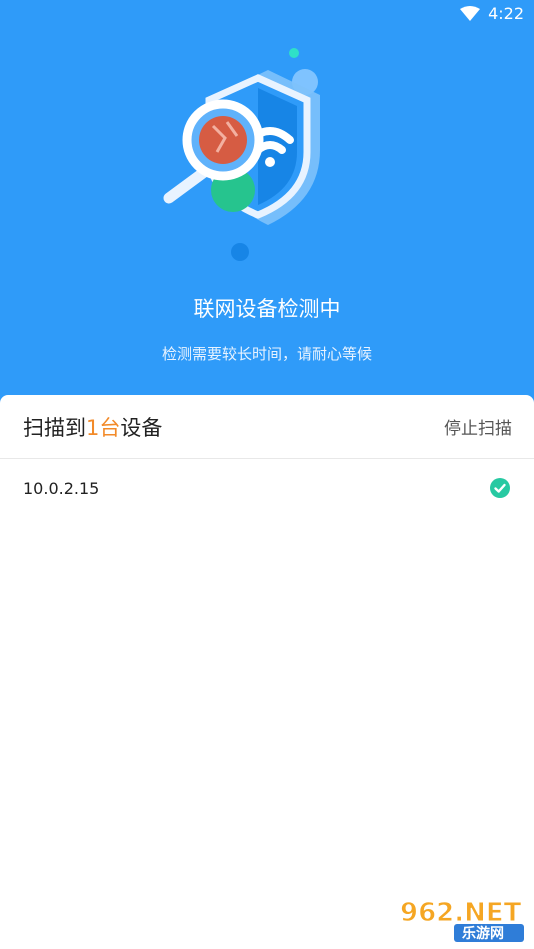 The width and height of the screenshot is (534, 949). Describe the element at coordinates (103, 427) in the screenshot. I see `found-count: 1台` at that location.